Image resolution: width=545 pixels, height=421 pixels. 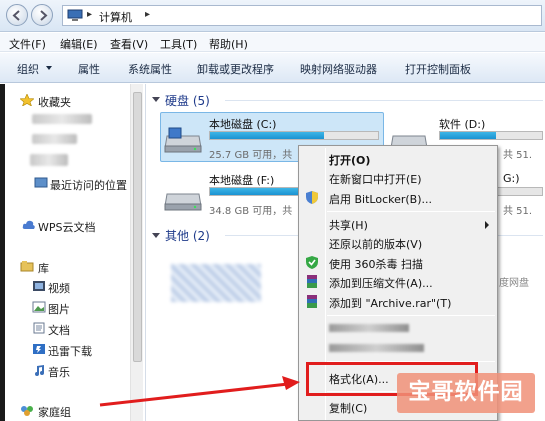 I want to click on annotation-arrow-icon, so click(x=199, y=391).